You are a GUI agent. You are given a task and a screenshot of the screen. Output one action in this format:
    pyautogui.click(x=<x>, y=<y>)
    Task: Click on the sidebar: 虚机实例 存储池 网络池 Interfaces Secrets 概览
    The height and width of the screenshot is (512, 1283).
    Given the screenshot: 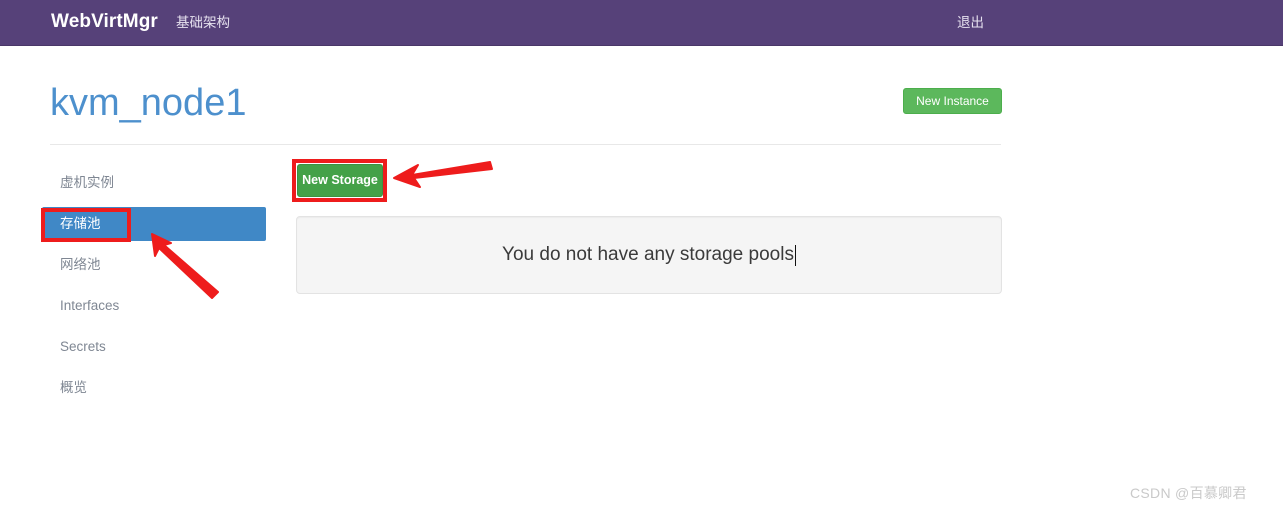 What is the action you would take?
    pyautogui.click(x=154, y=289)
    